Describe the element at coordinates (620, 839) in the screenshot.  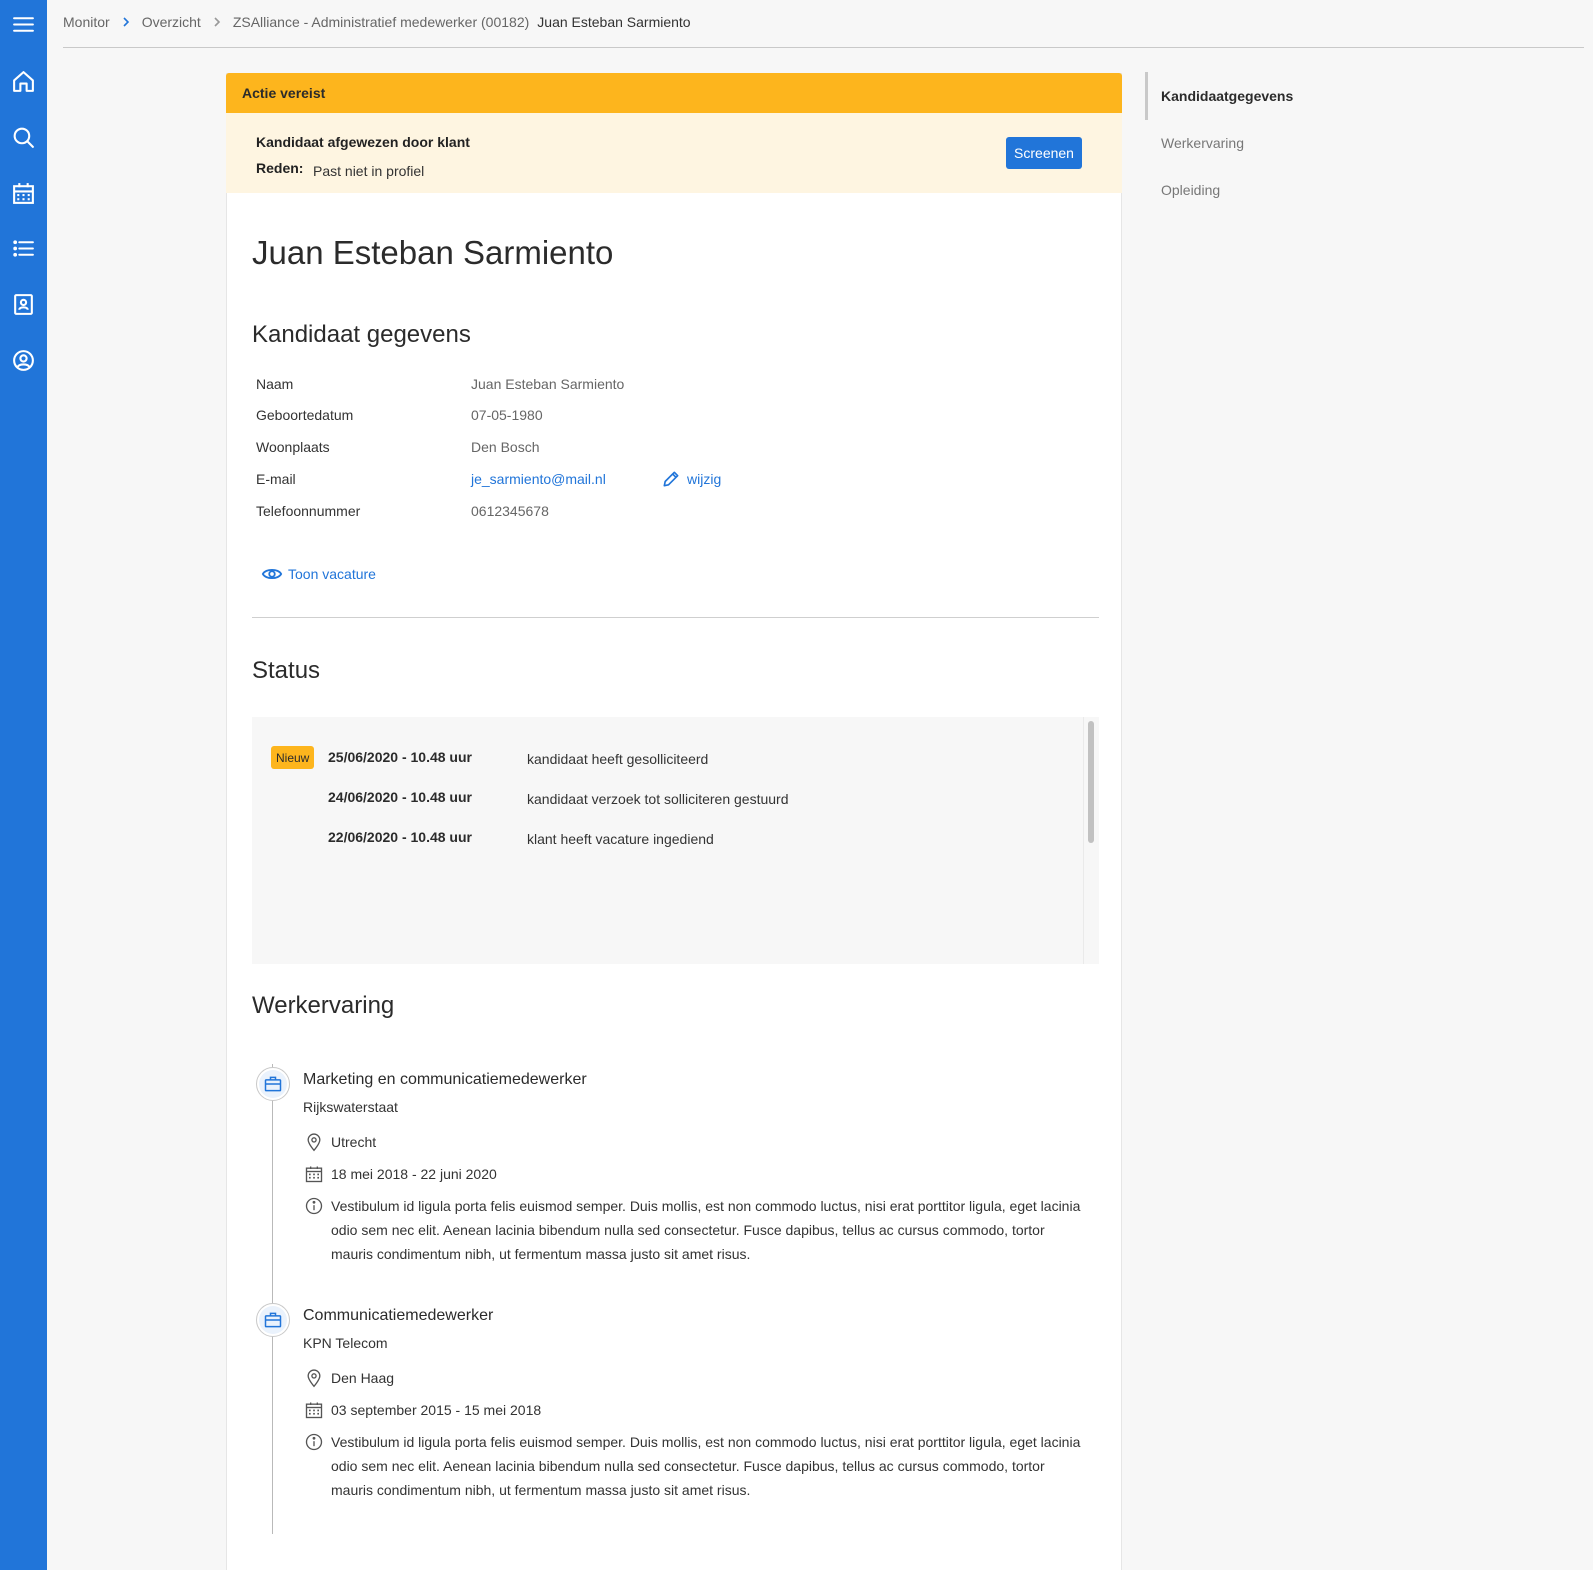
I see `status-text: klant heeft vacature ingediend` at that location.